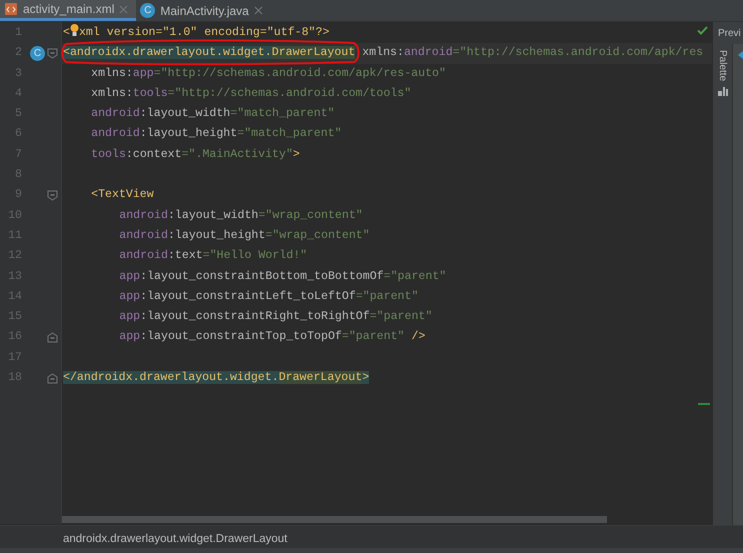  I want to click on code-line: app:layout_constraintTop_toTopOf="parent" />, so click(272, 337).